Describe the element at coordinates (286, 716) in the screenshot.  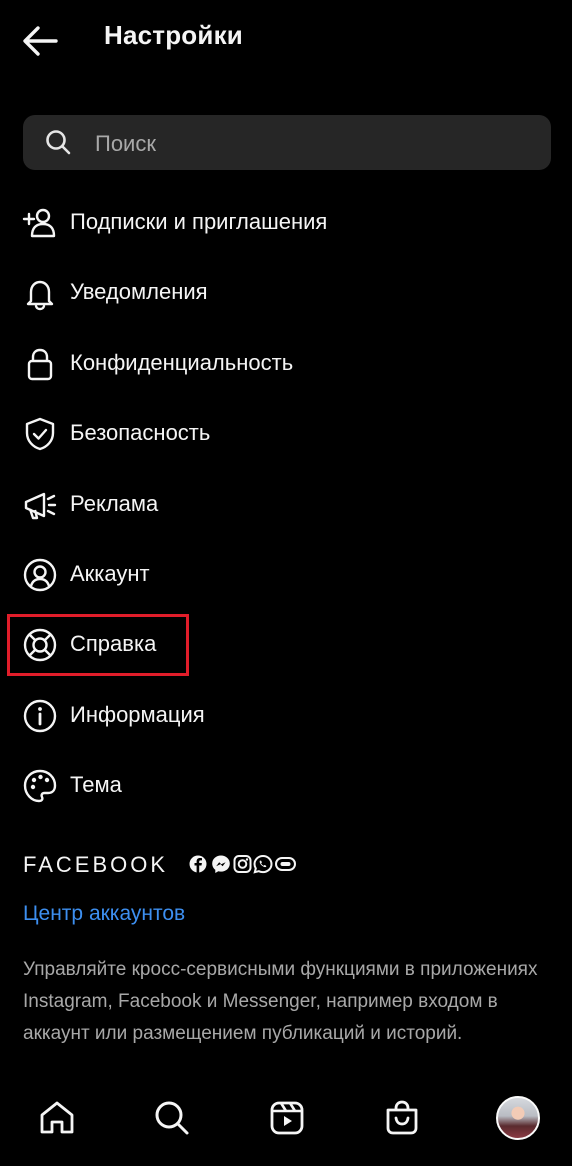
I see `menu-item-info: Информация` at that location.